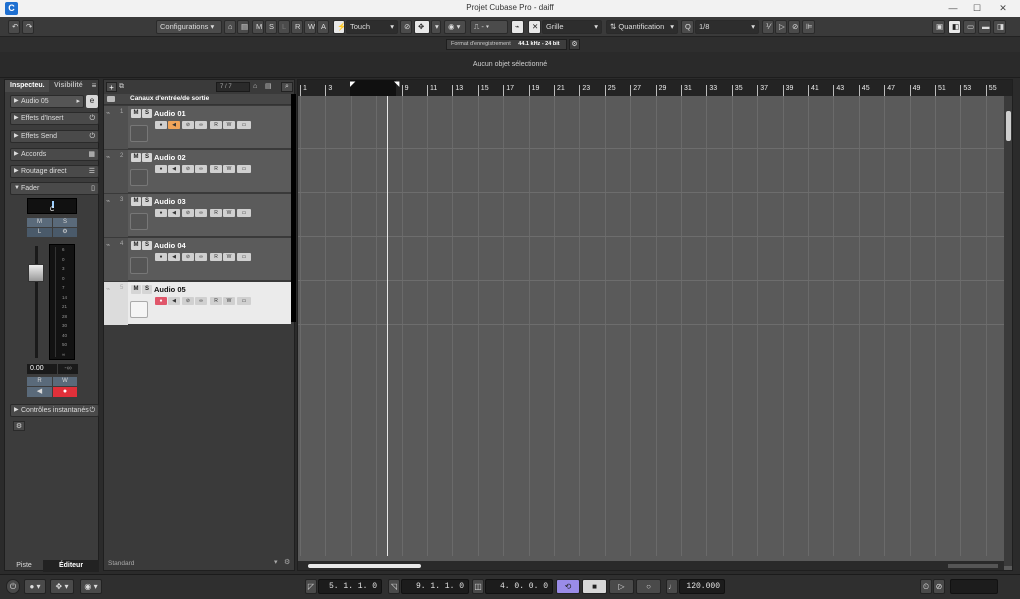 This screenshot has height=599, width=1020. What do you see at coordinates (534, 27) in the screenshot?
I see `grid-icon: ✕` at bounding box center [534, 27].